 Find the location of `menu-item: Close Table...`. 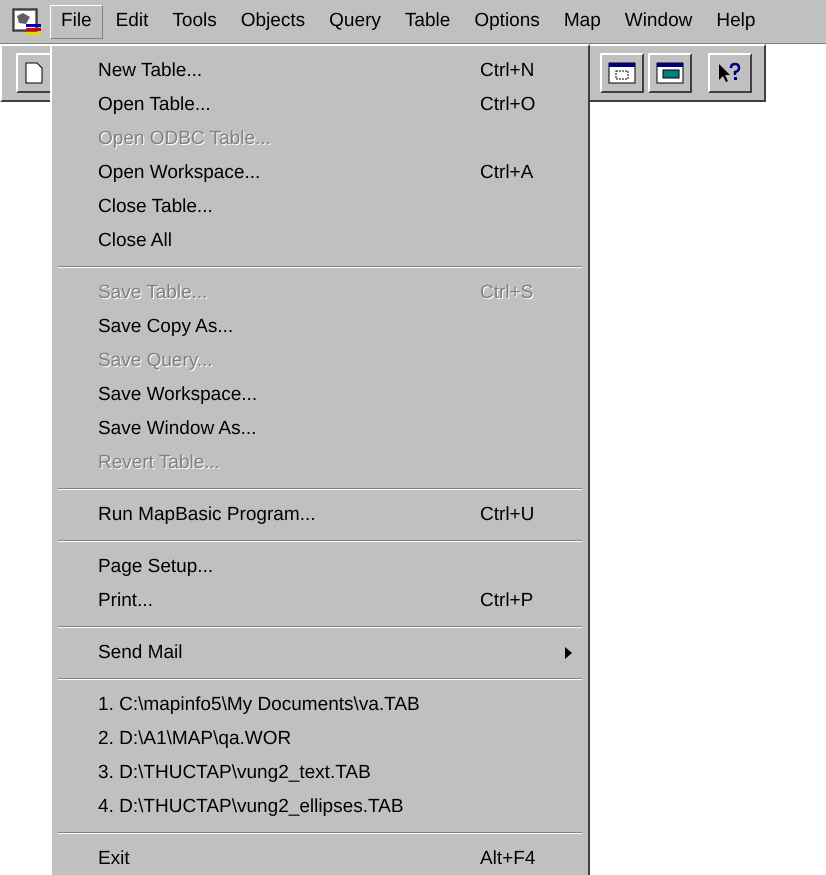

menu-item: Close Table... is located at coordinates (320, 207).